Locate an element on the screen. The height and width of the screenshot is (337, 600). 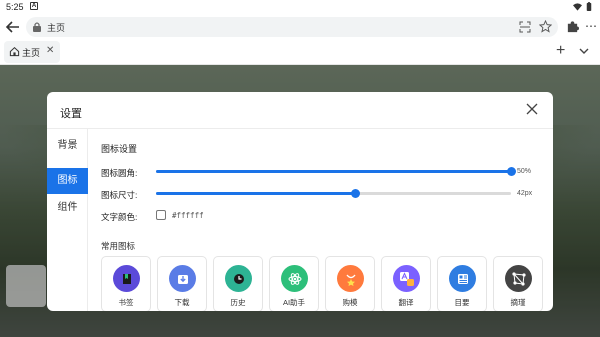
lock-icon is located at coordinates (37, 27).